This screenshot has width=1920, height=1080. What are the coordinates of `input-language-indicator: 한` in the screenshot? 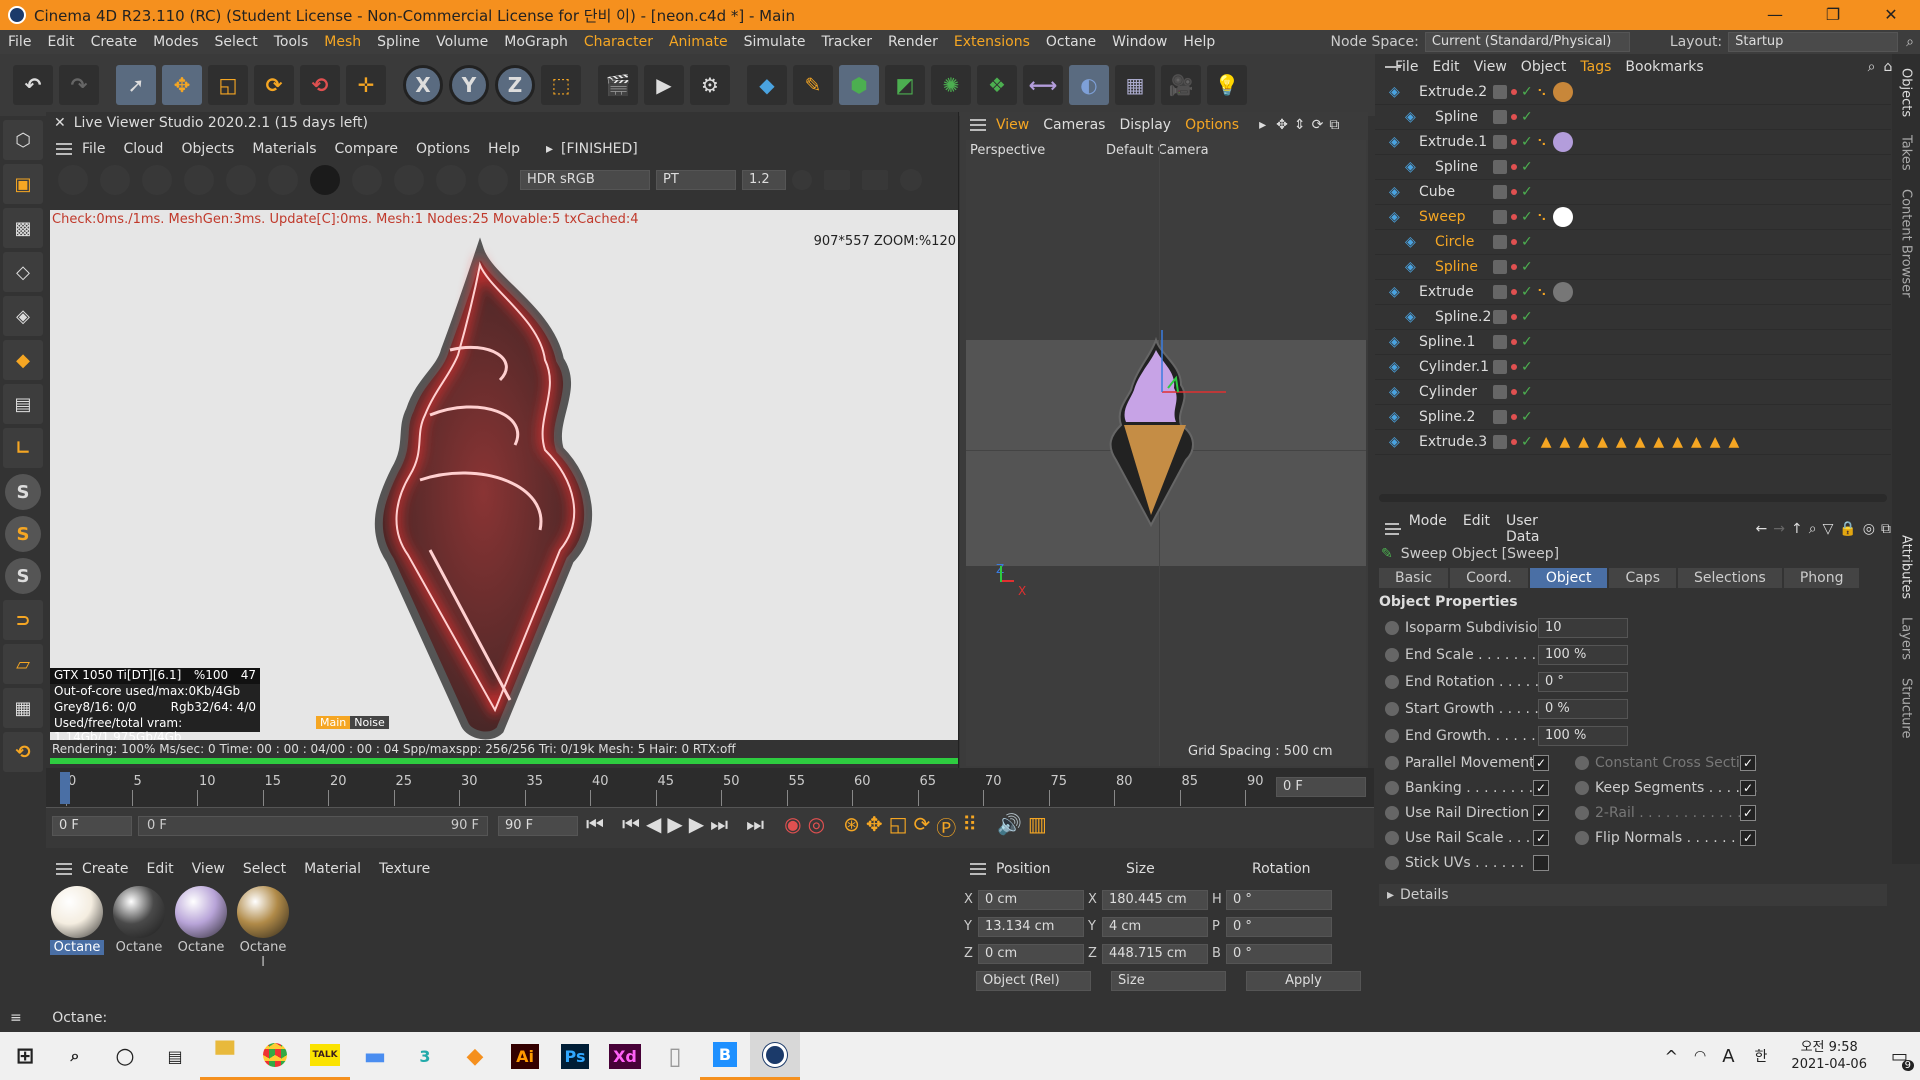 It's located at (1761, 1056).